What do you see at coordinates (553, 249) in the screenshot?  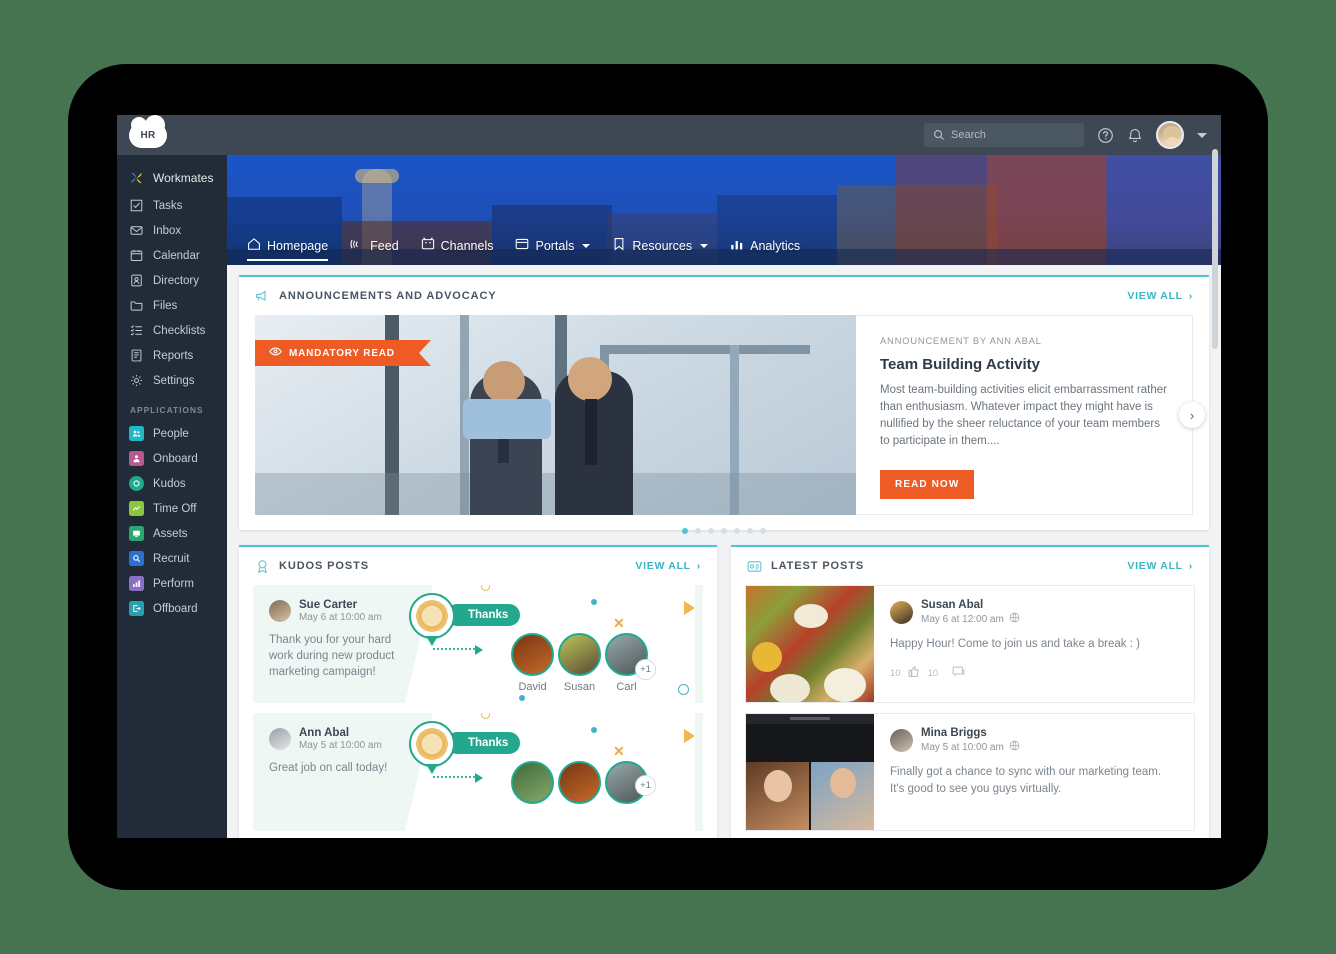 I see `nav-tab-portals: Portals` at bounding box center [553, 249].